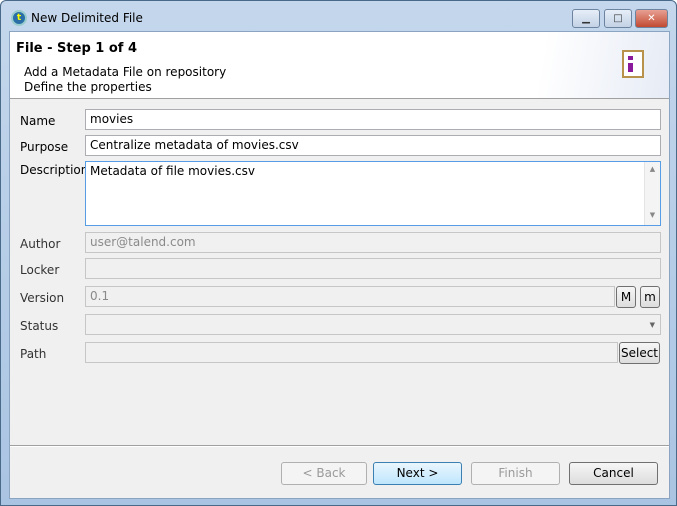 The image size is (677, 506). What do you see at coordinates (44, 147) in the screenshot?
I see `purpose-label: Purpose` at bounding box center [44, 147].